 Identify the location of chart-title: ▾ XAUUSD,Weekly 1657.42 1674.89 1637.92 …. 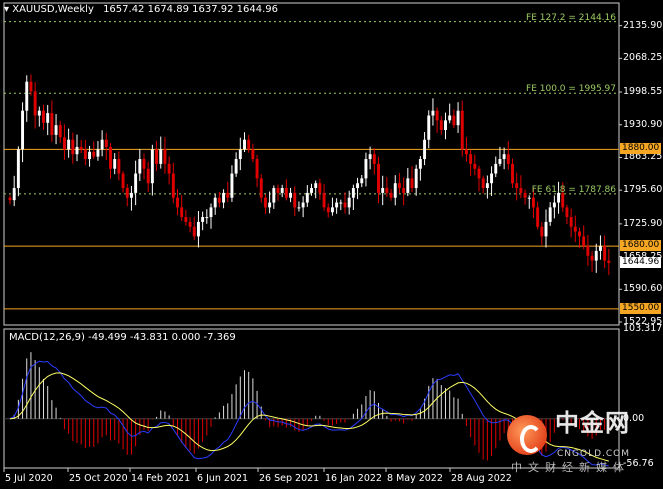
(141, 10).